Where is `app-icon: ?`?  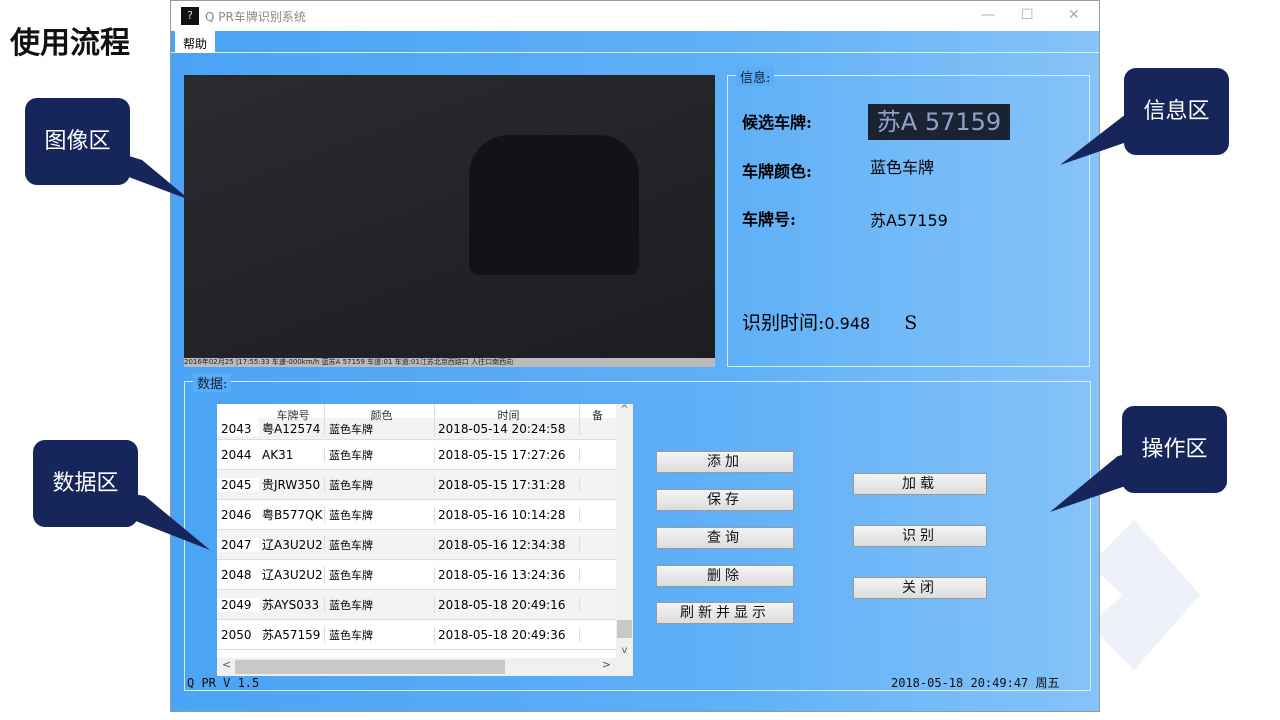
app-icon: ? is located at coordinates (190, 16).